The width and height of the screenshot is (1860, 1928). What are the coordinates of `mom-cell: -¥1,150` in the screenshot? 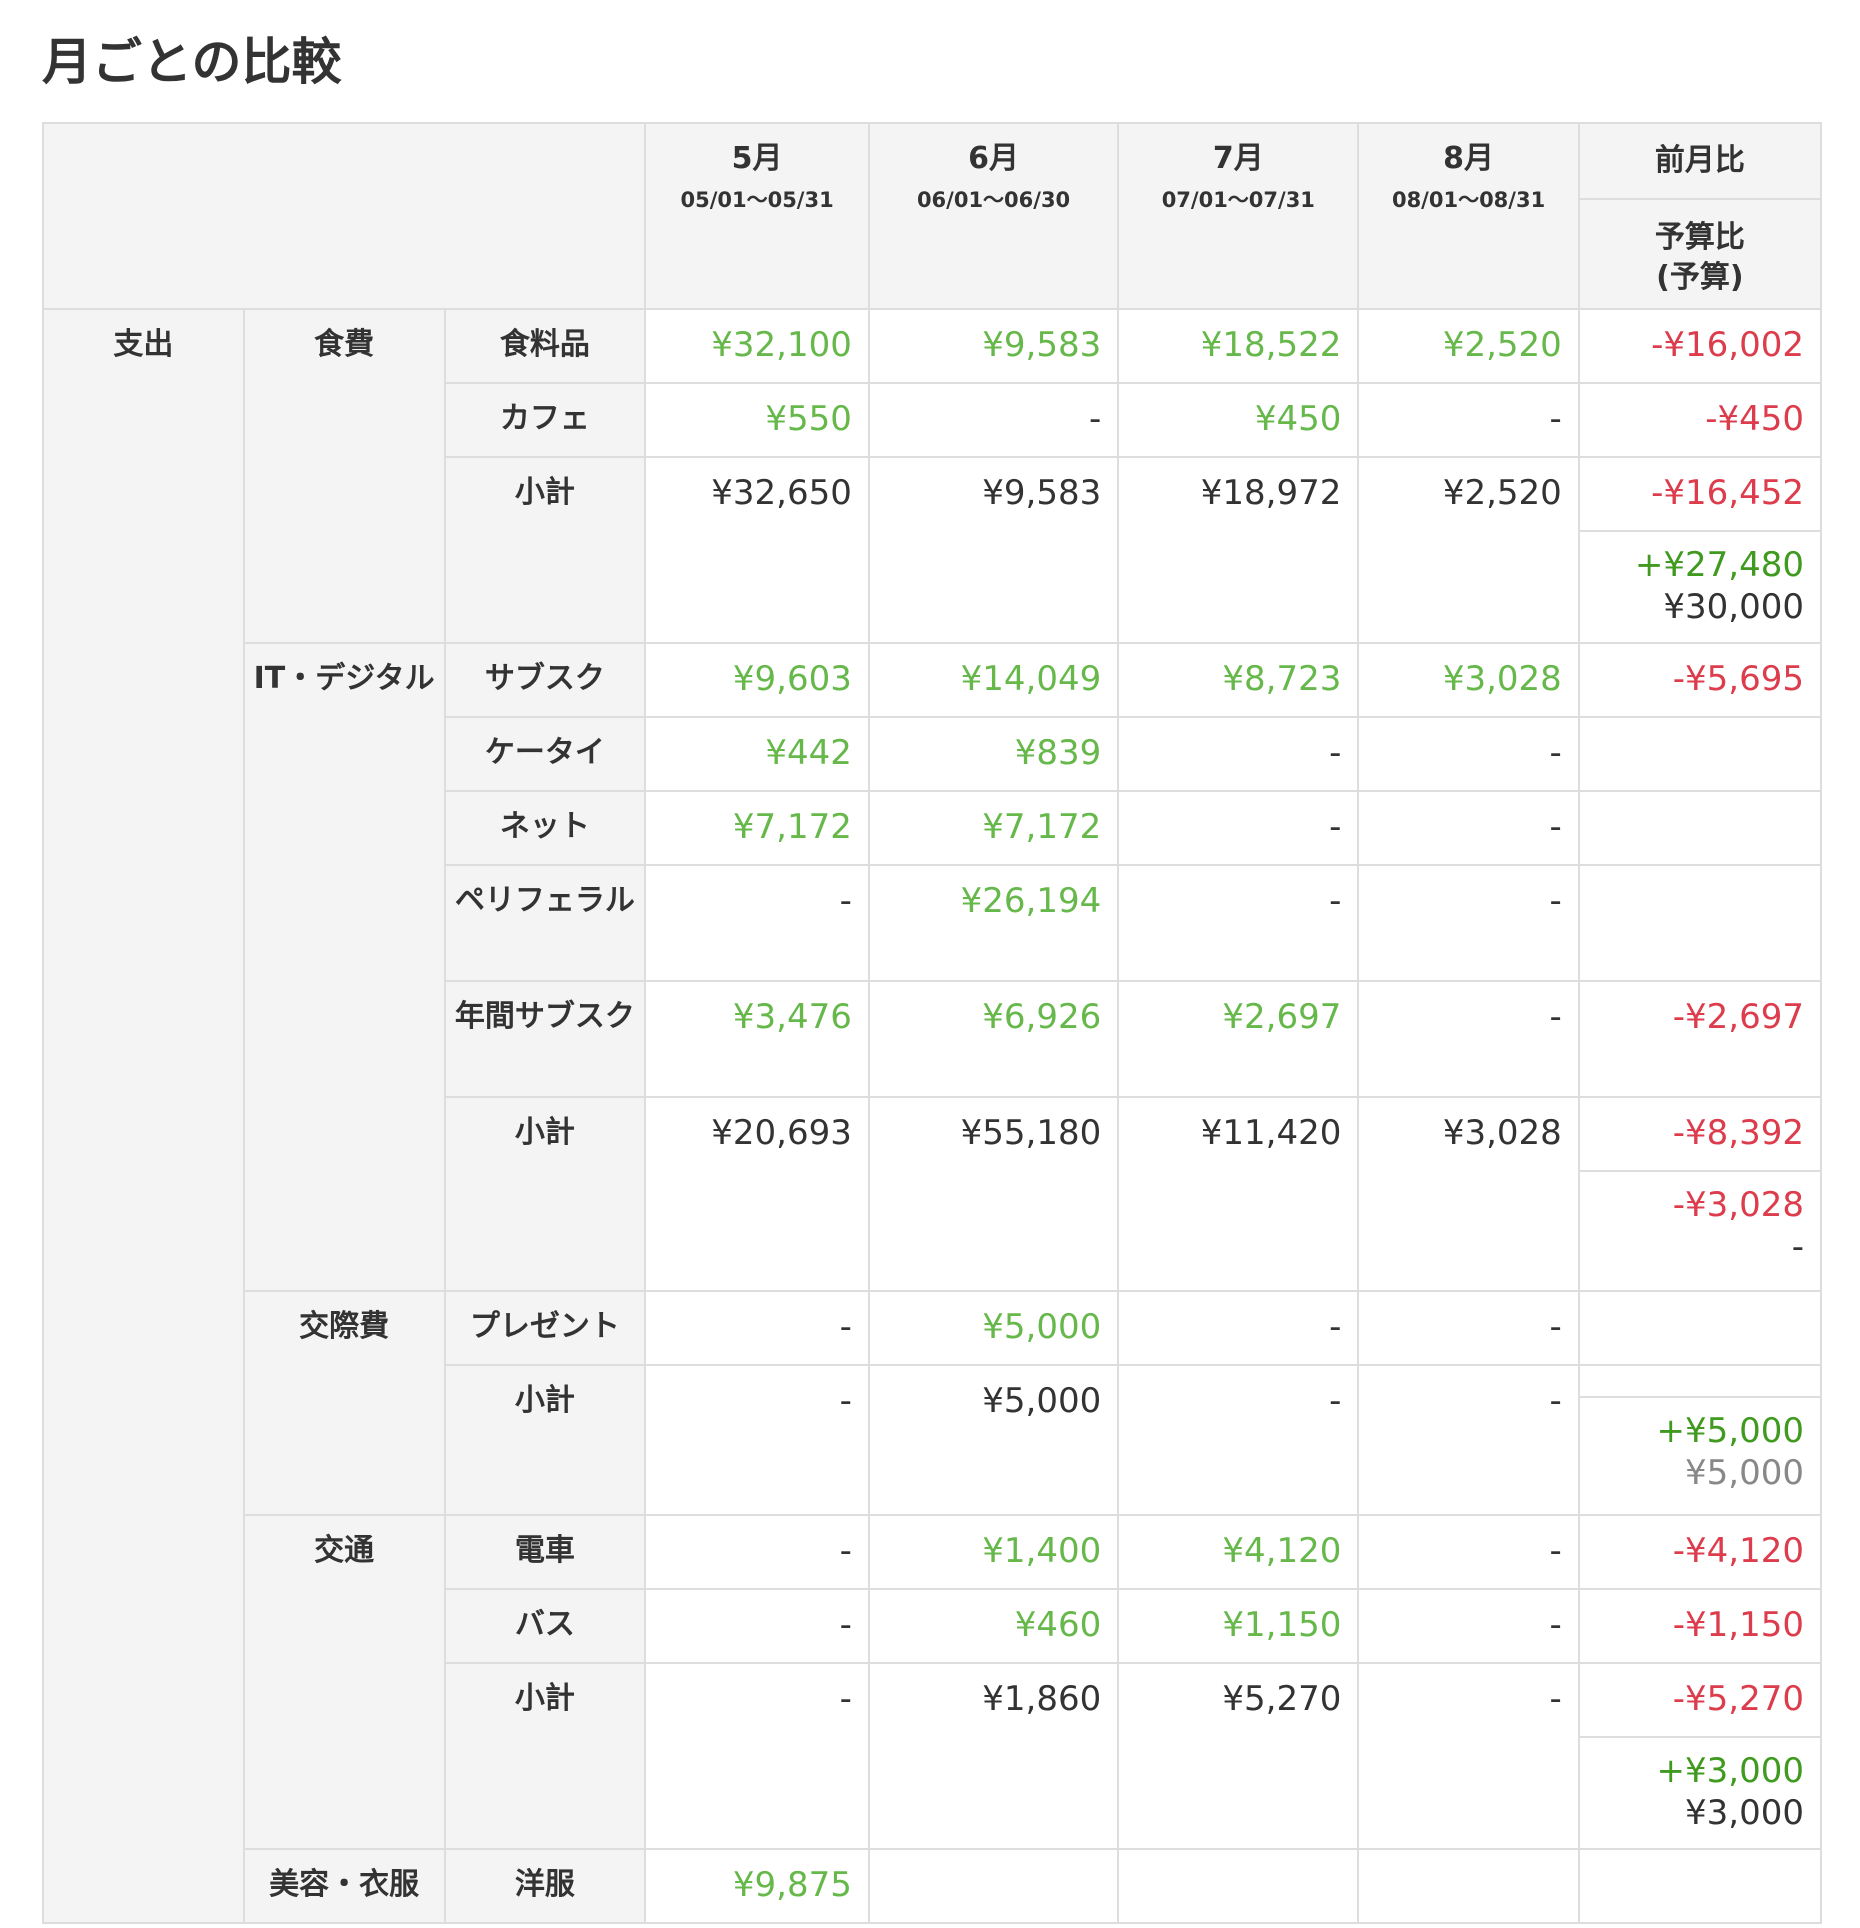 It's located at (1700, 1626).